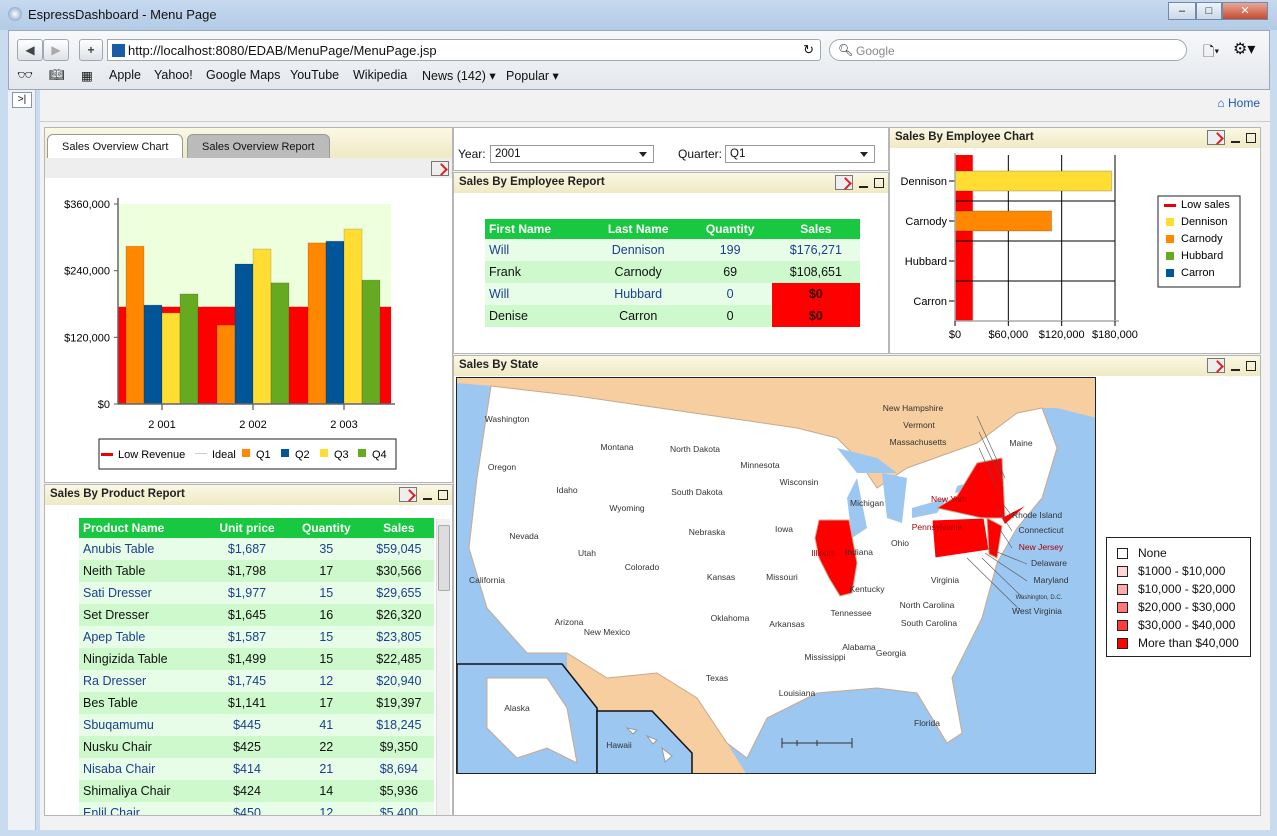 The image size is (1277, 836). What do you see at coordinates (344, 425) in the screenshot?
I see `x-tick-label: 2 003` at bounding box center [344, 425].